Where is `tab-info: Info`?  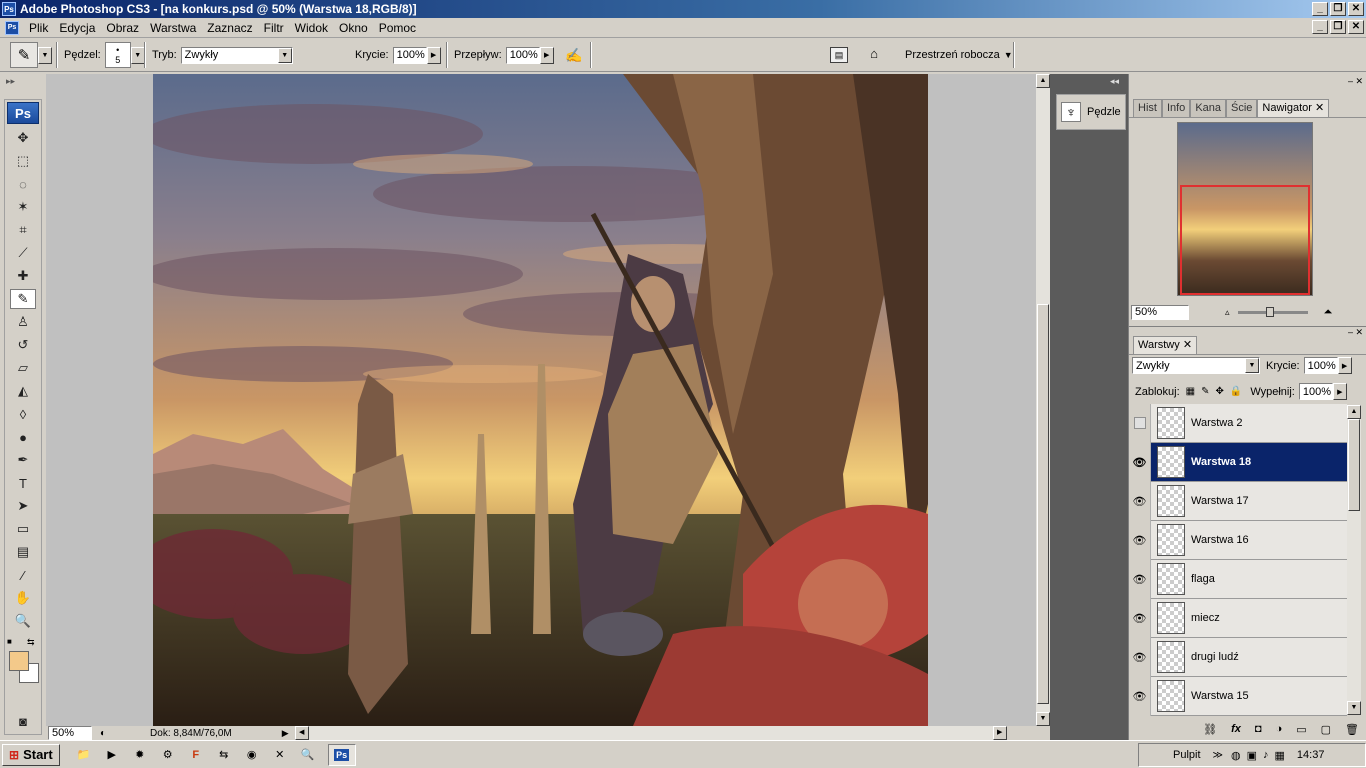
tab-info: Info is located at coordinates (1176, 108).